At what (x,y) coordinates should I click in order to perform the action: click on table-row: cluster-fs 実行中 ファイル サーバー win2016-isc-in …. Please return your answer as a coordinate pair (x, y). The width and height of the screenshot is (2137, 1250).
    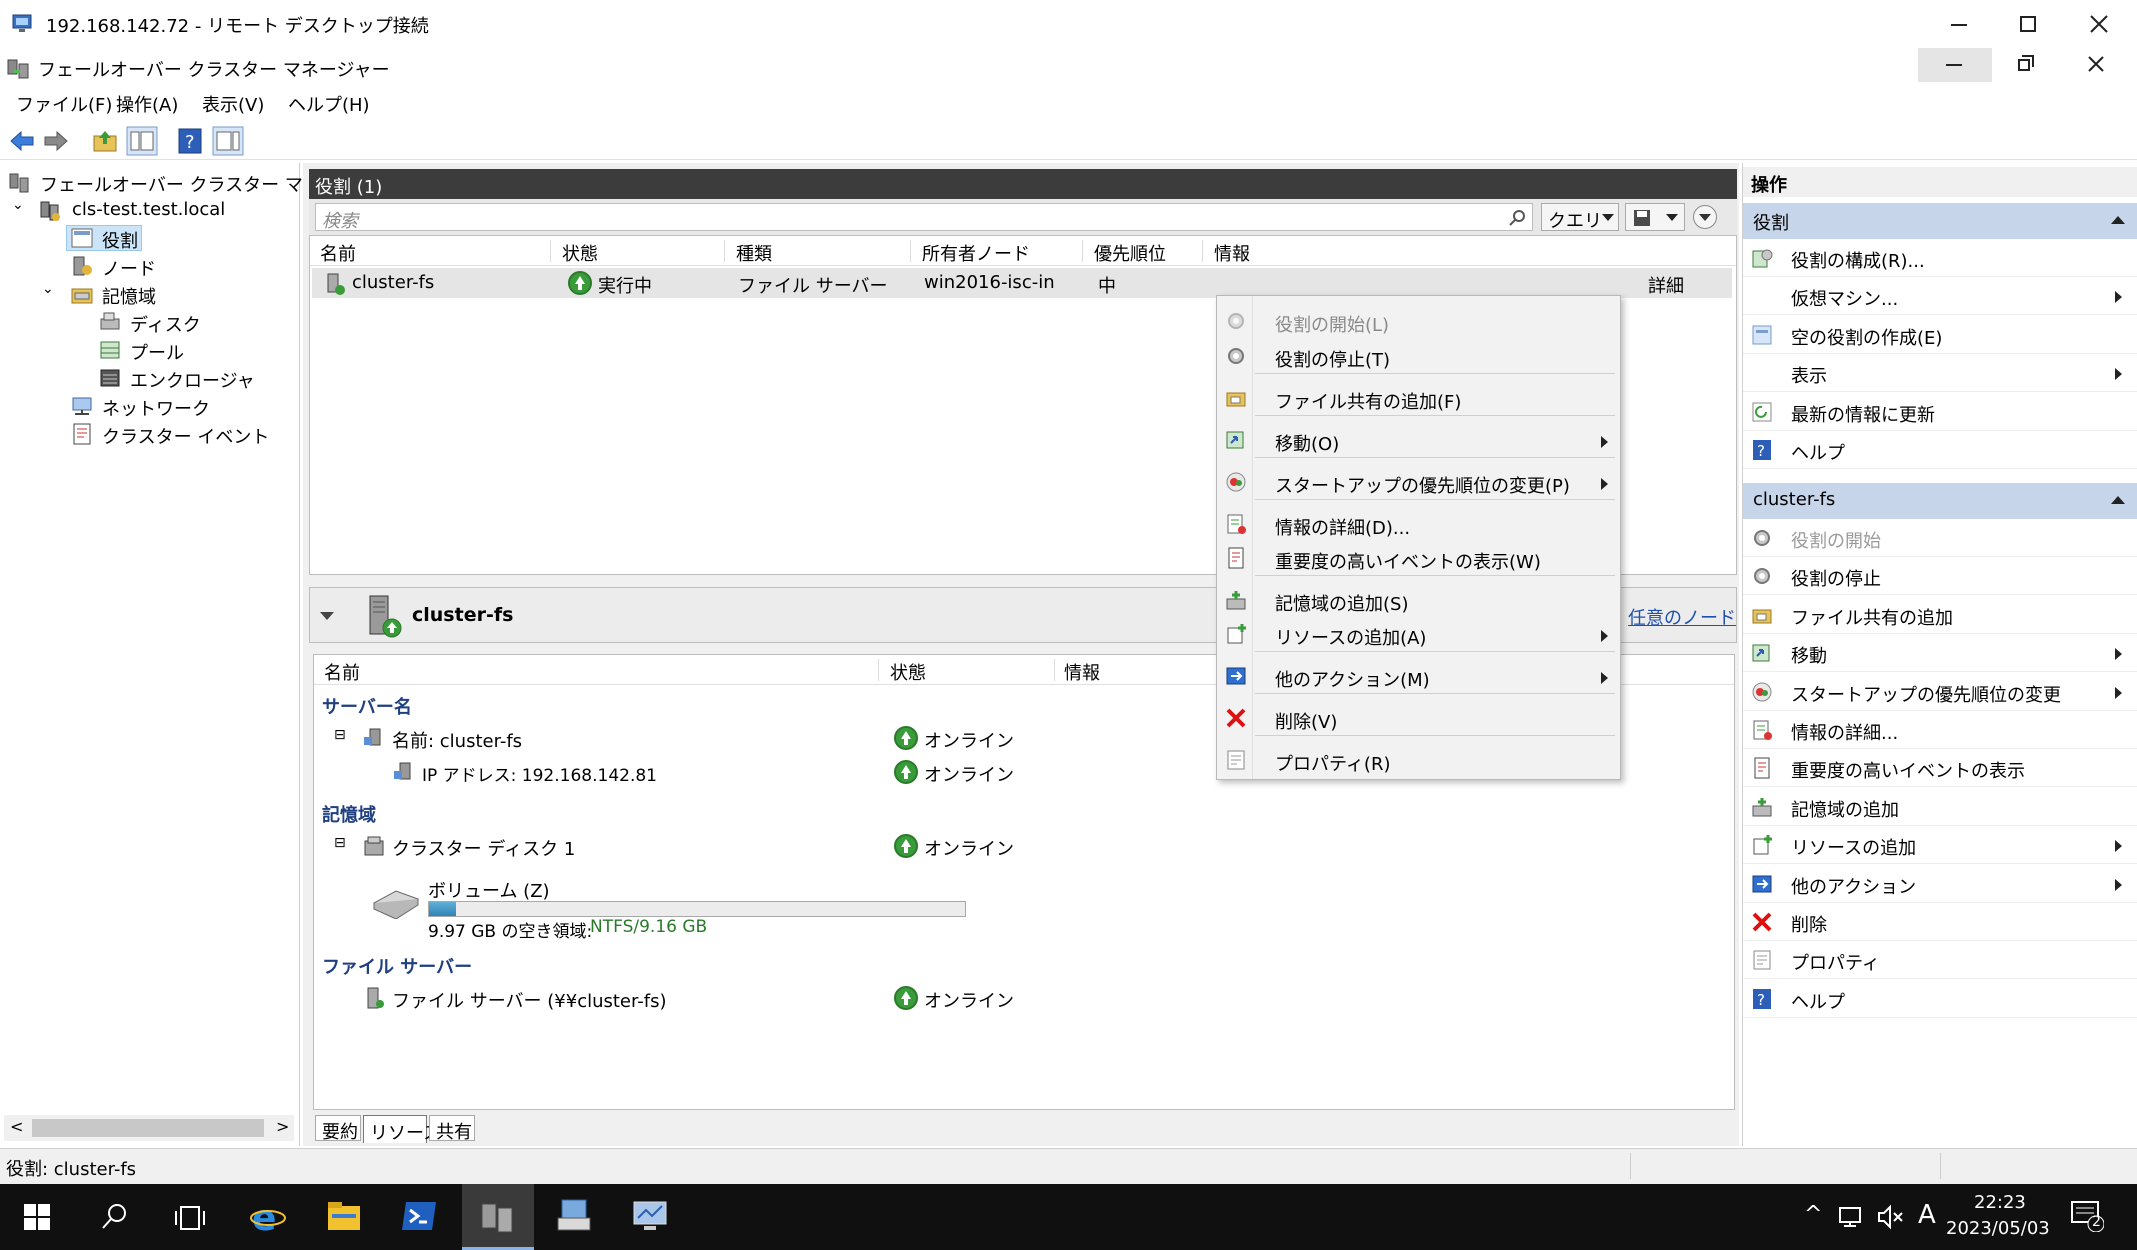
    Looking at the image, I should click on (1022, 283).